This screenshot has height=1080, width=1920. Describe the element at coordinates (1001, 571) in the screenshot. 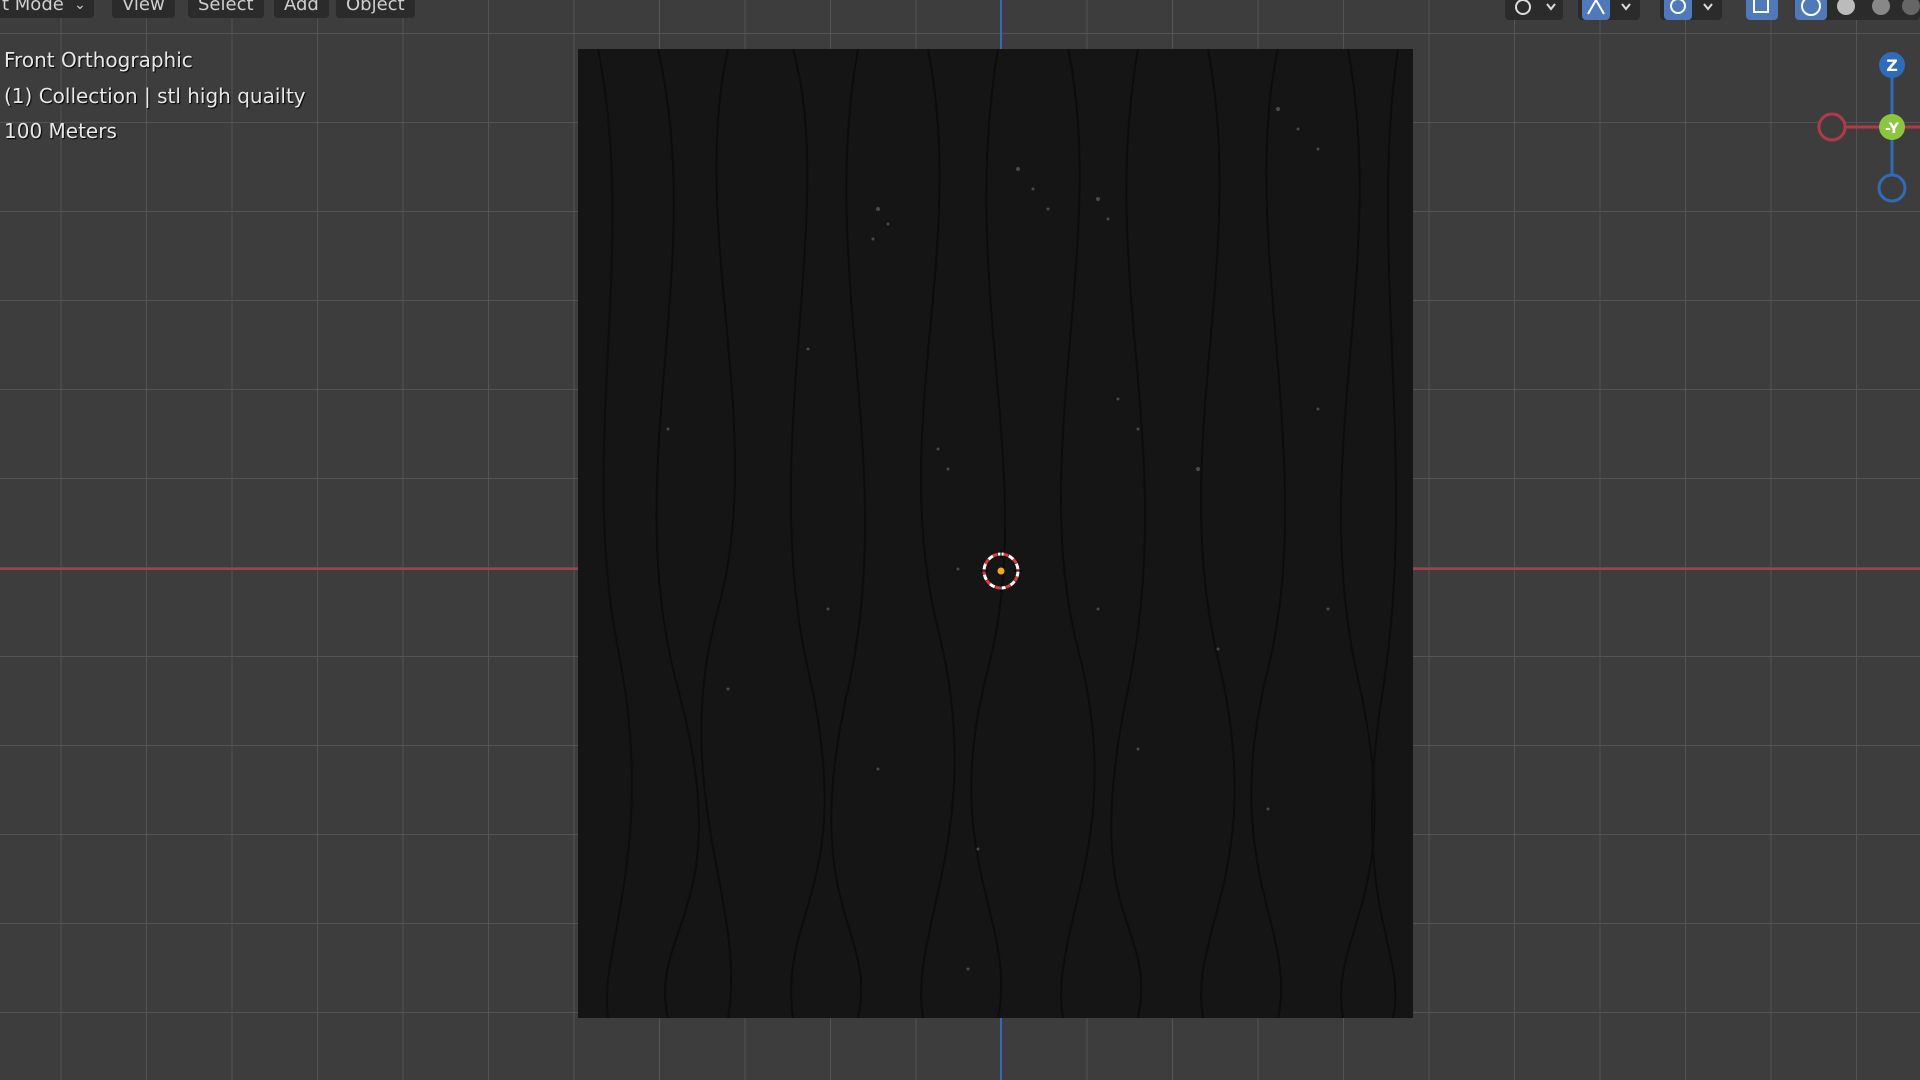

I see `3d-cursor` at that location.